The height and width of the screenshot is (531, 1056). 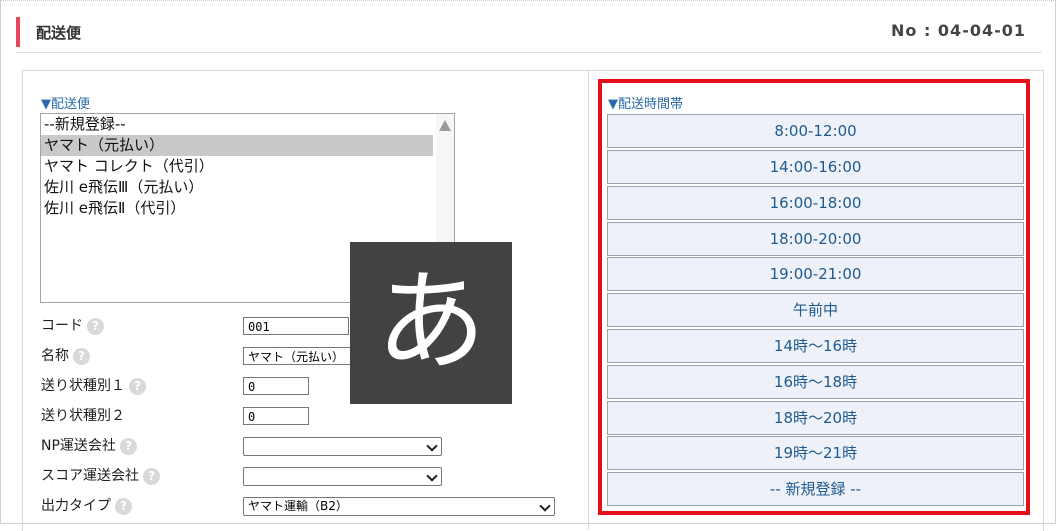 I want to click on slip1-input: 0, so click(x=276, y=386).